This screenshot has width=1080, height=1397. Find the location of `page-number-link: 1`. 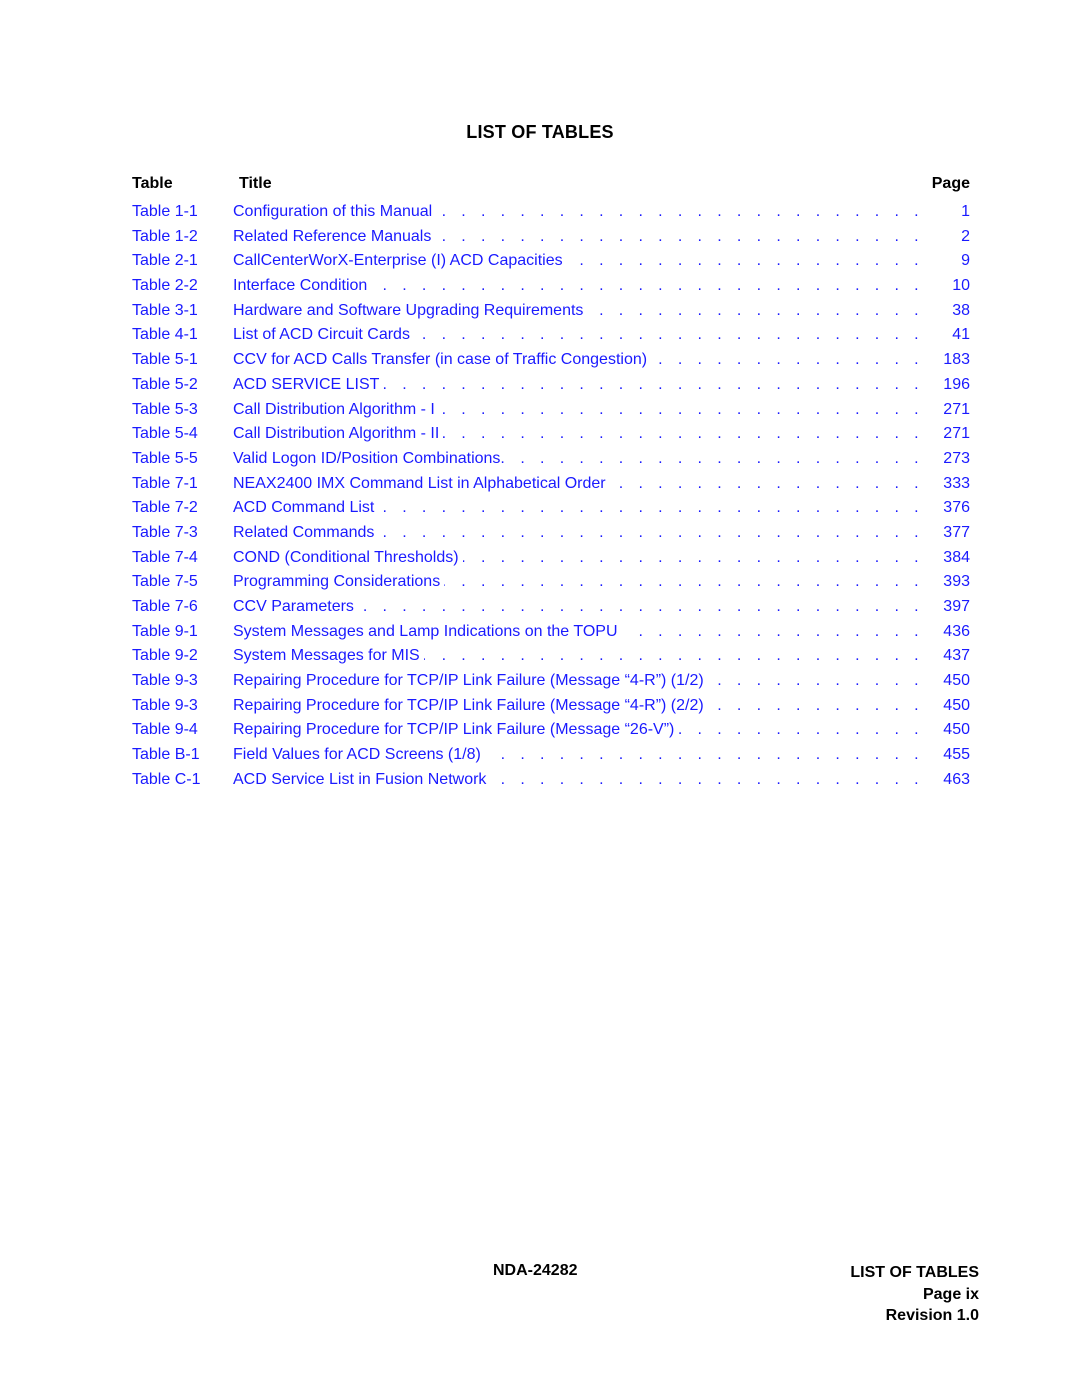

page-number-link: 1 is located at coordinates (965, 212).